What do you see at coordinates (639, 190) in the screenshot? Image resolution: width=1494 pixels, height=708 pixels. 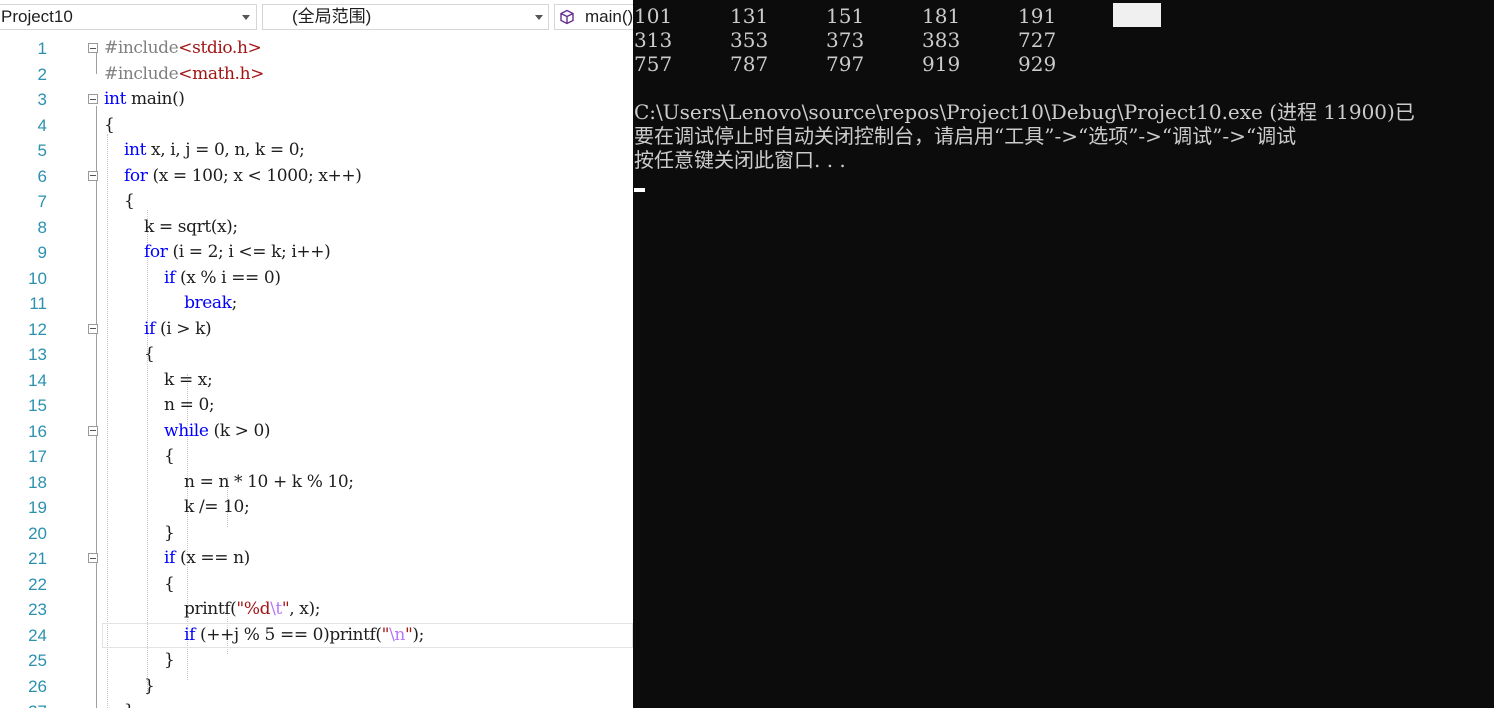 I see `console-cursor` at bounding box center [639, 190].